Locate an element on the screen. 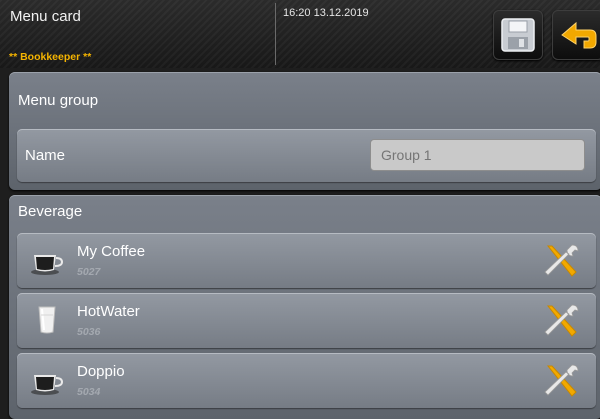 This screenshot has height=419, width=600. beverage-name: Doppio is located at coordinates (101, 371).